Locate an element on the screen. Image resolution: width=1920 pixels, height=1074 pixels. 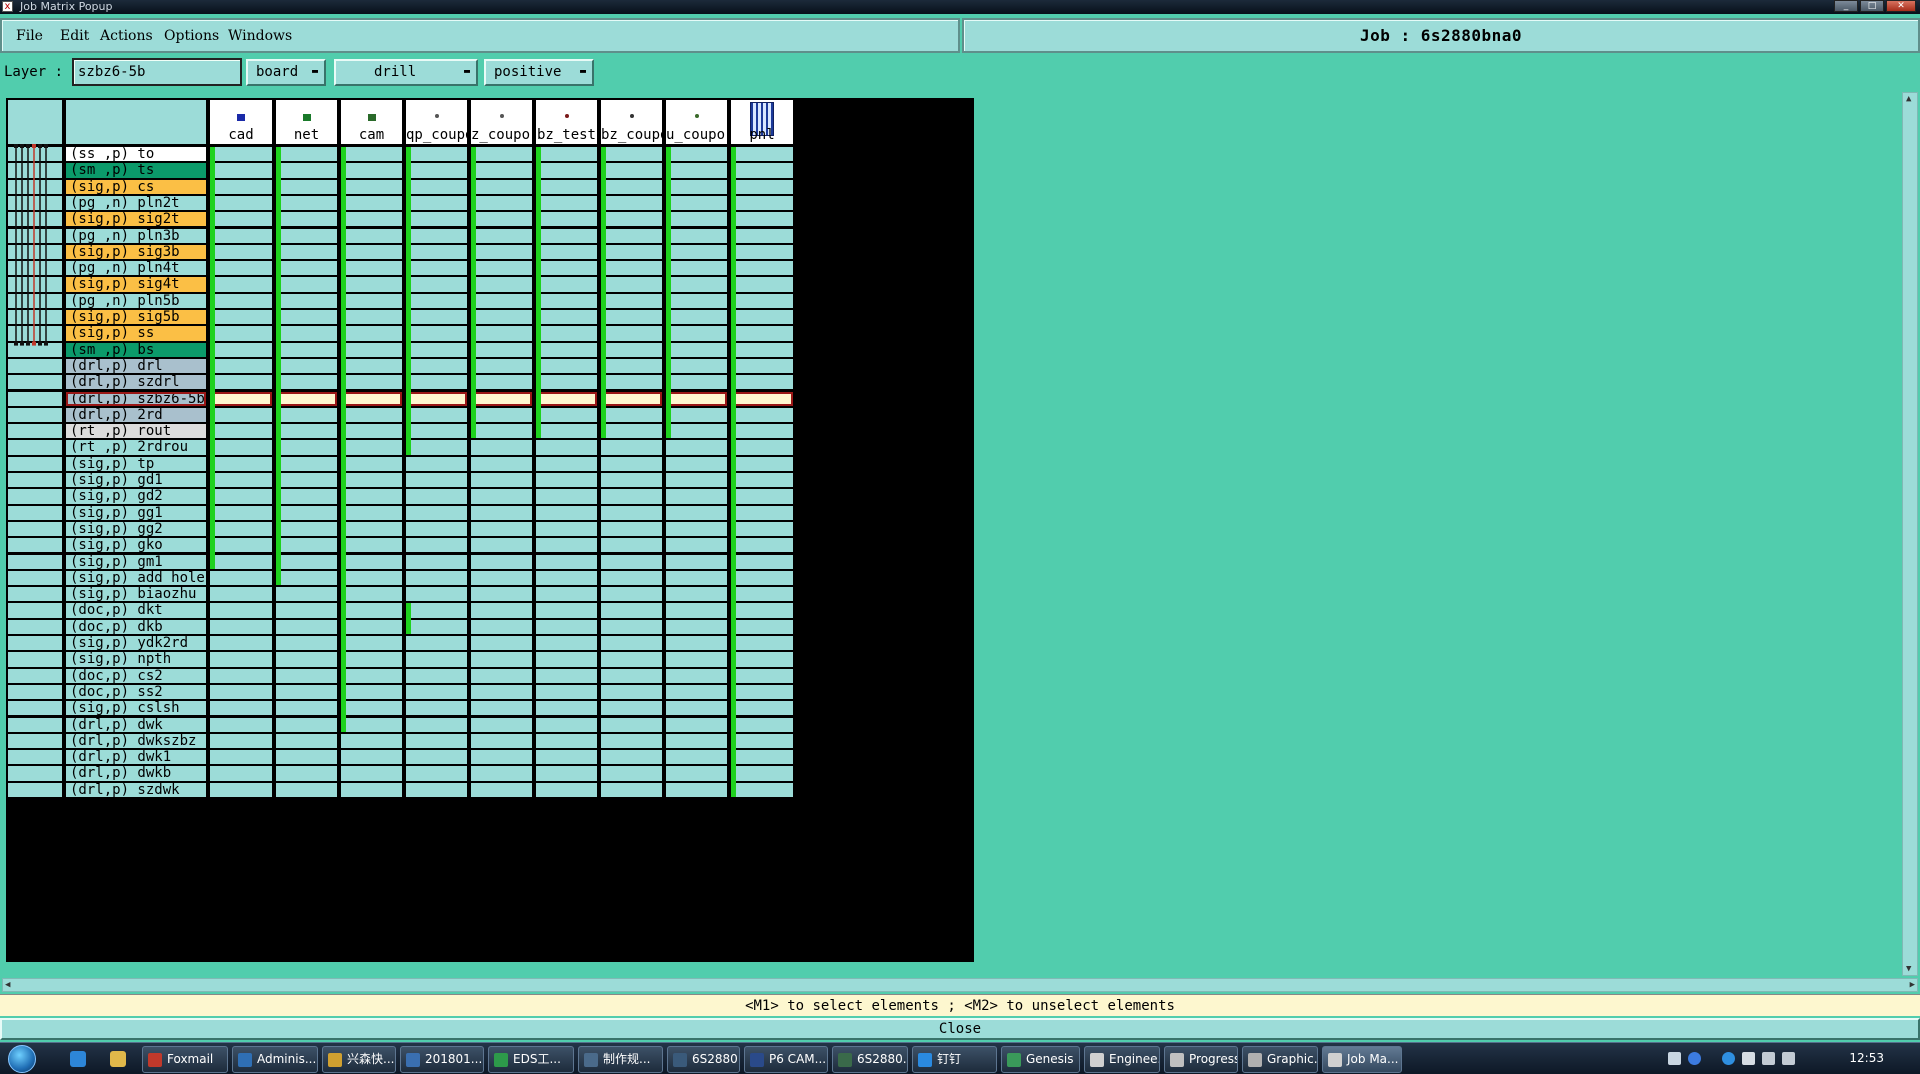
layer-name: (sig,p) cslsh is located at coordinates (136, 708).